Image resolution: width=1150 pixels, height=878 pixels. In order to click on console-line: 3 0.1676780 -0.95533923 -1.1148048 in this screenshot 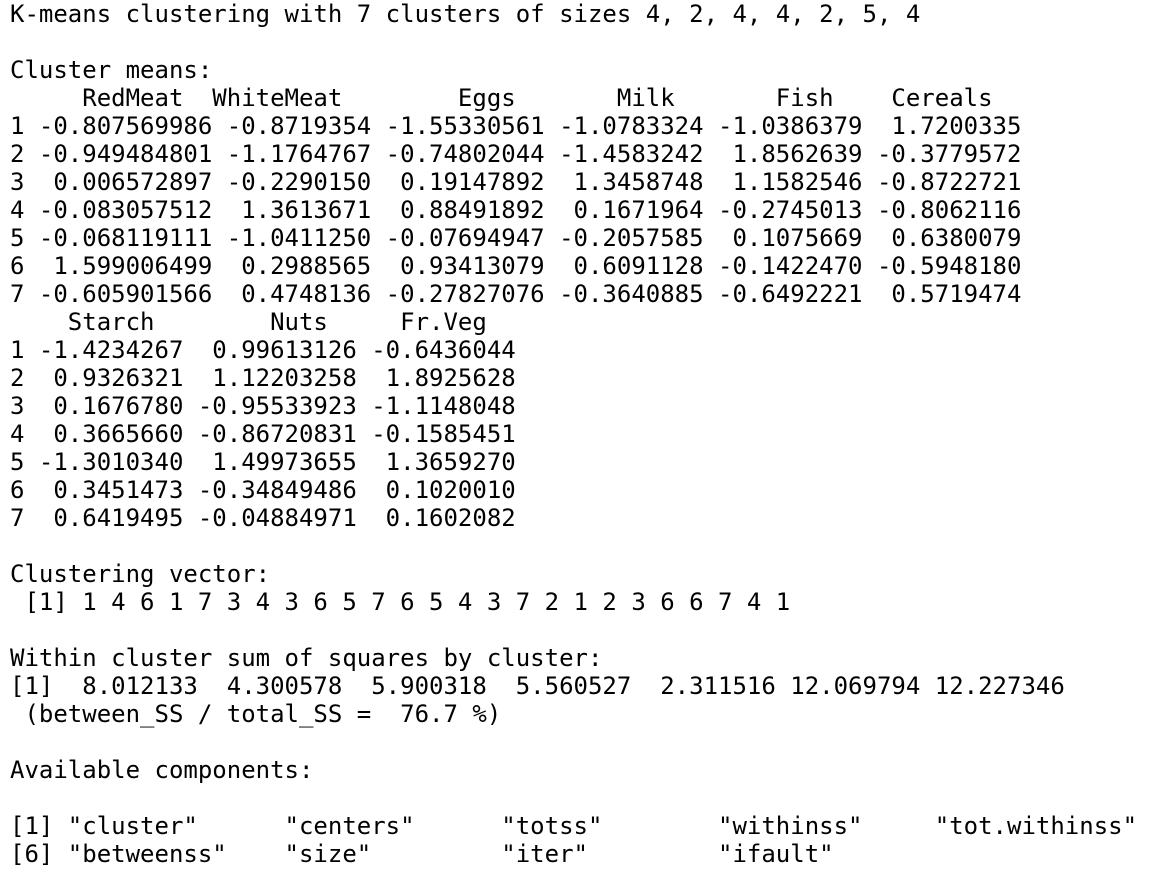, I will do `click(263, 406)`.